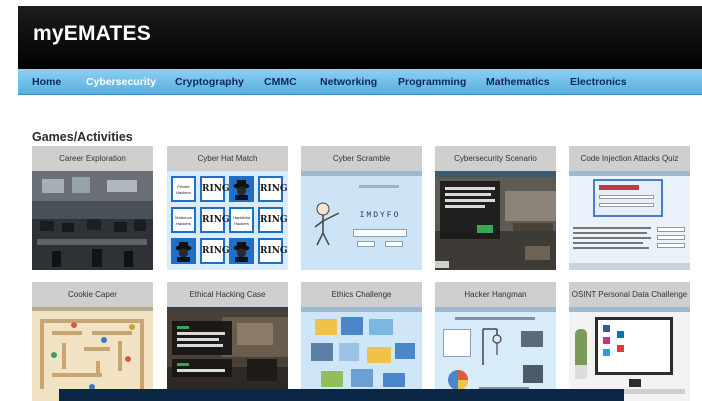 The image size is (702, 401). Describe the element at coordinates (380, 215) in the screenshot. I see `scrambled-word: IMDYFO` at that location.